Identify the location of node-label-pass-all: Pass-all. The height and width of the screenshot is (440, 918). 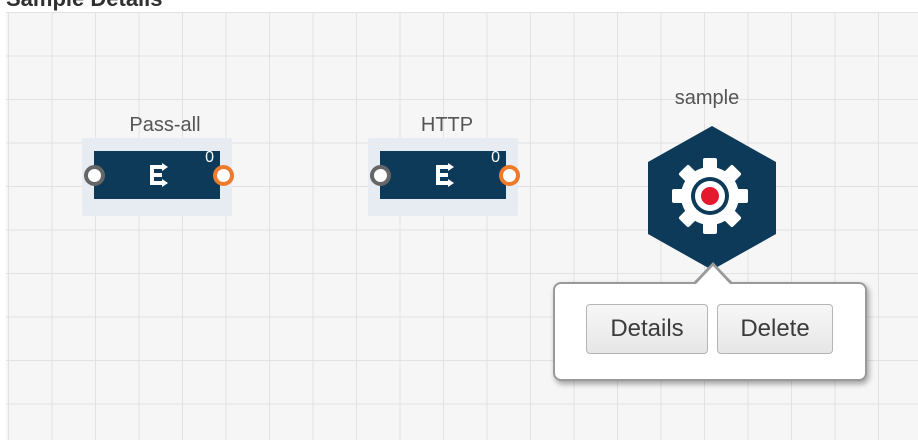
(165, 125).